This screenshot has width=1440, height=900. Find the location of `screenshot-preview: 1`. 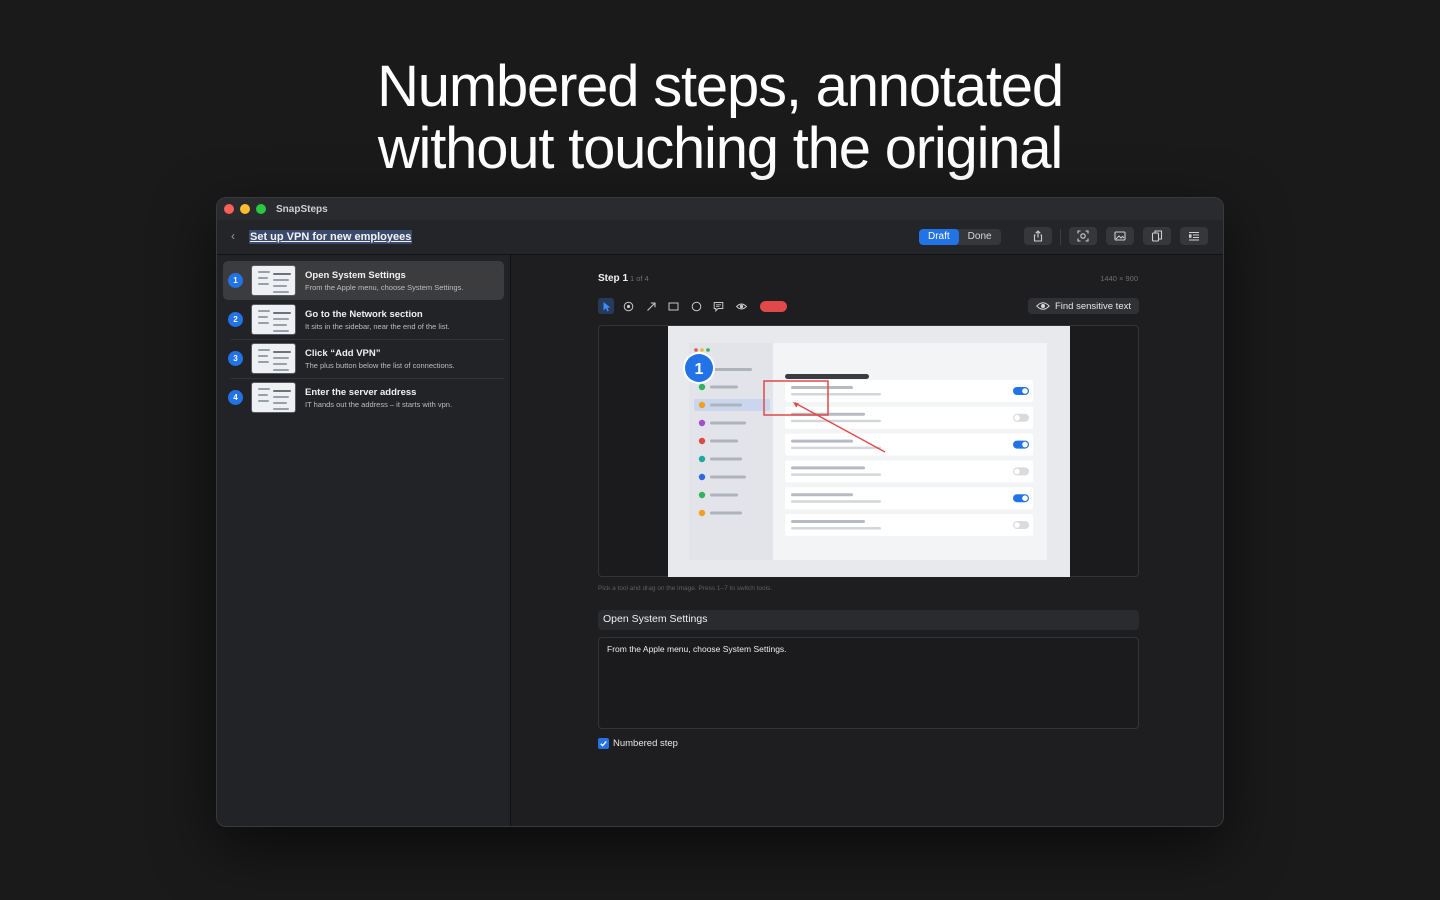

screenshot-preview: 1 is located at coordinates (869, 451).